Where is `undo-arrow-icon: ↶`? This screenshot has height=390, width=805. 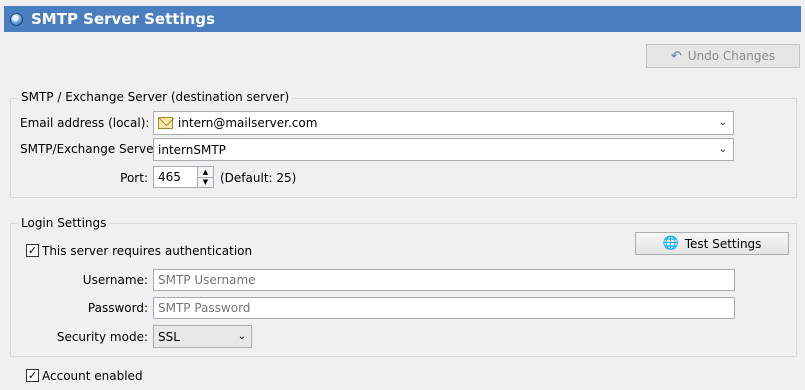
undo-arrow-icon: ↶ is located at coordinates (676, 56).